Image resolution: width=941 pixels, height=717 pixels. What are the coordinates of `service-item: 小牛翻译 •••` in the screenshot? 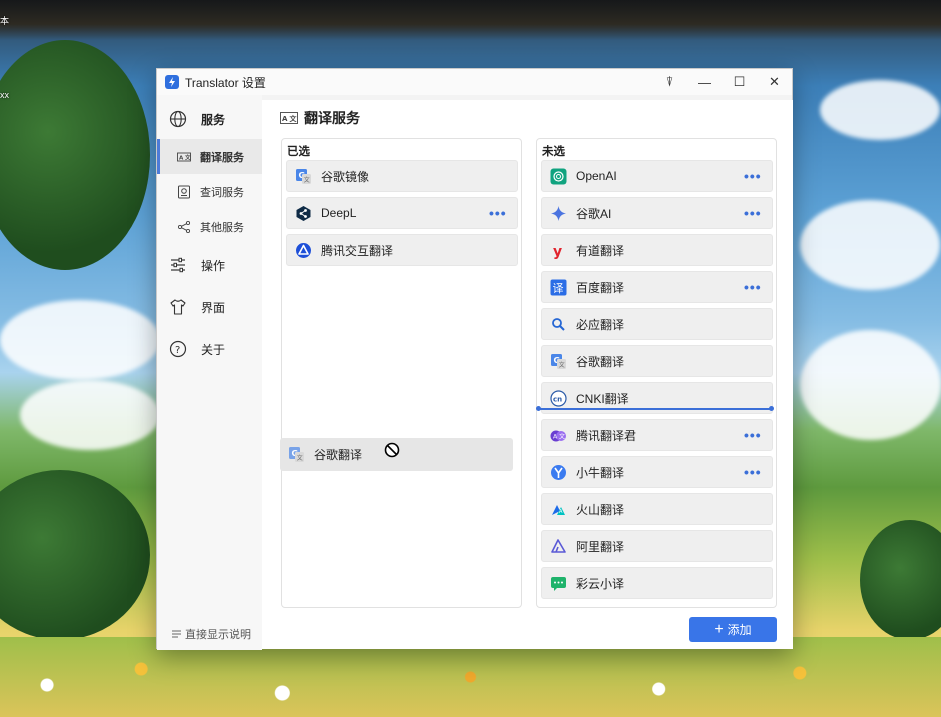 It's located at (657, 472).